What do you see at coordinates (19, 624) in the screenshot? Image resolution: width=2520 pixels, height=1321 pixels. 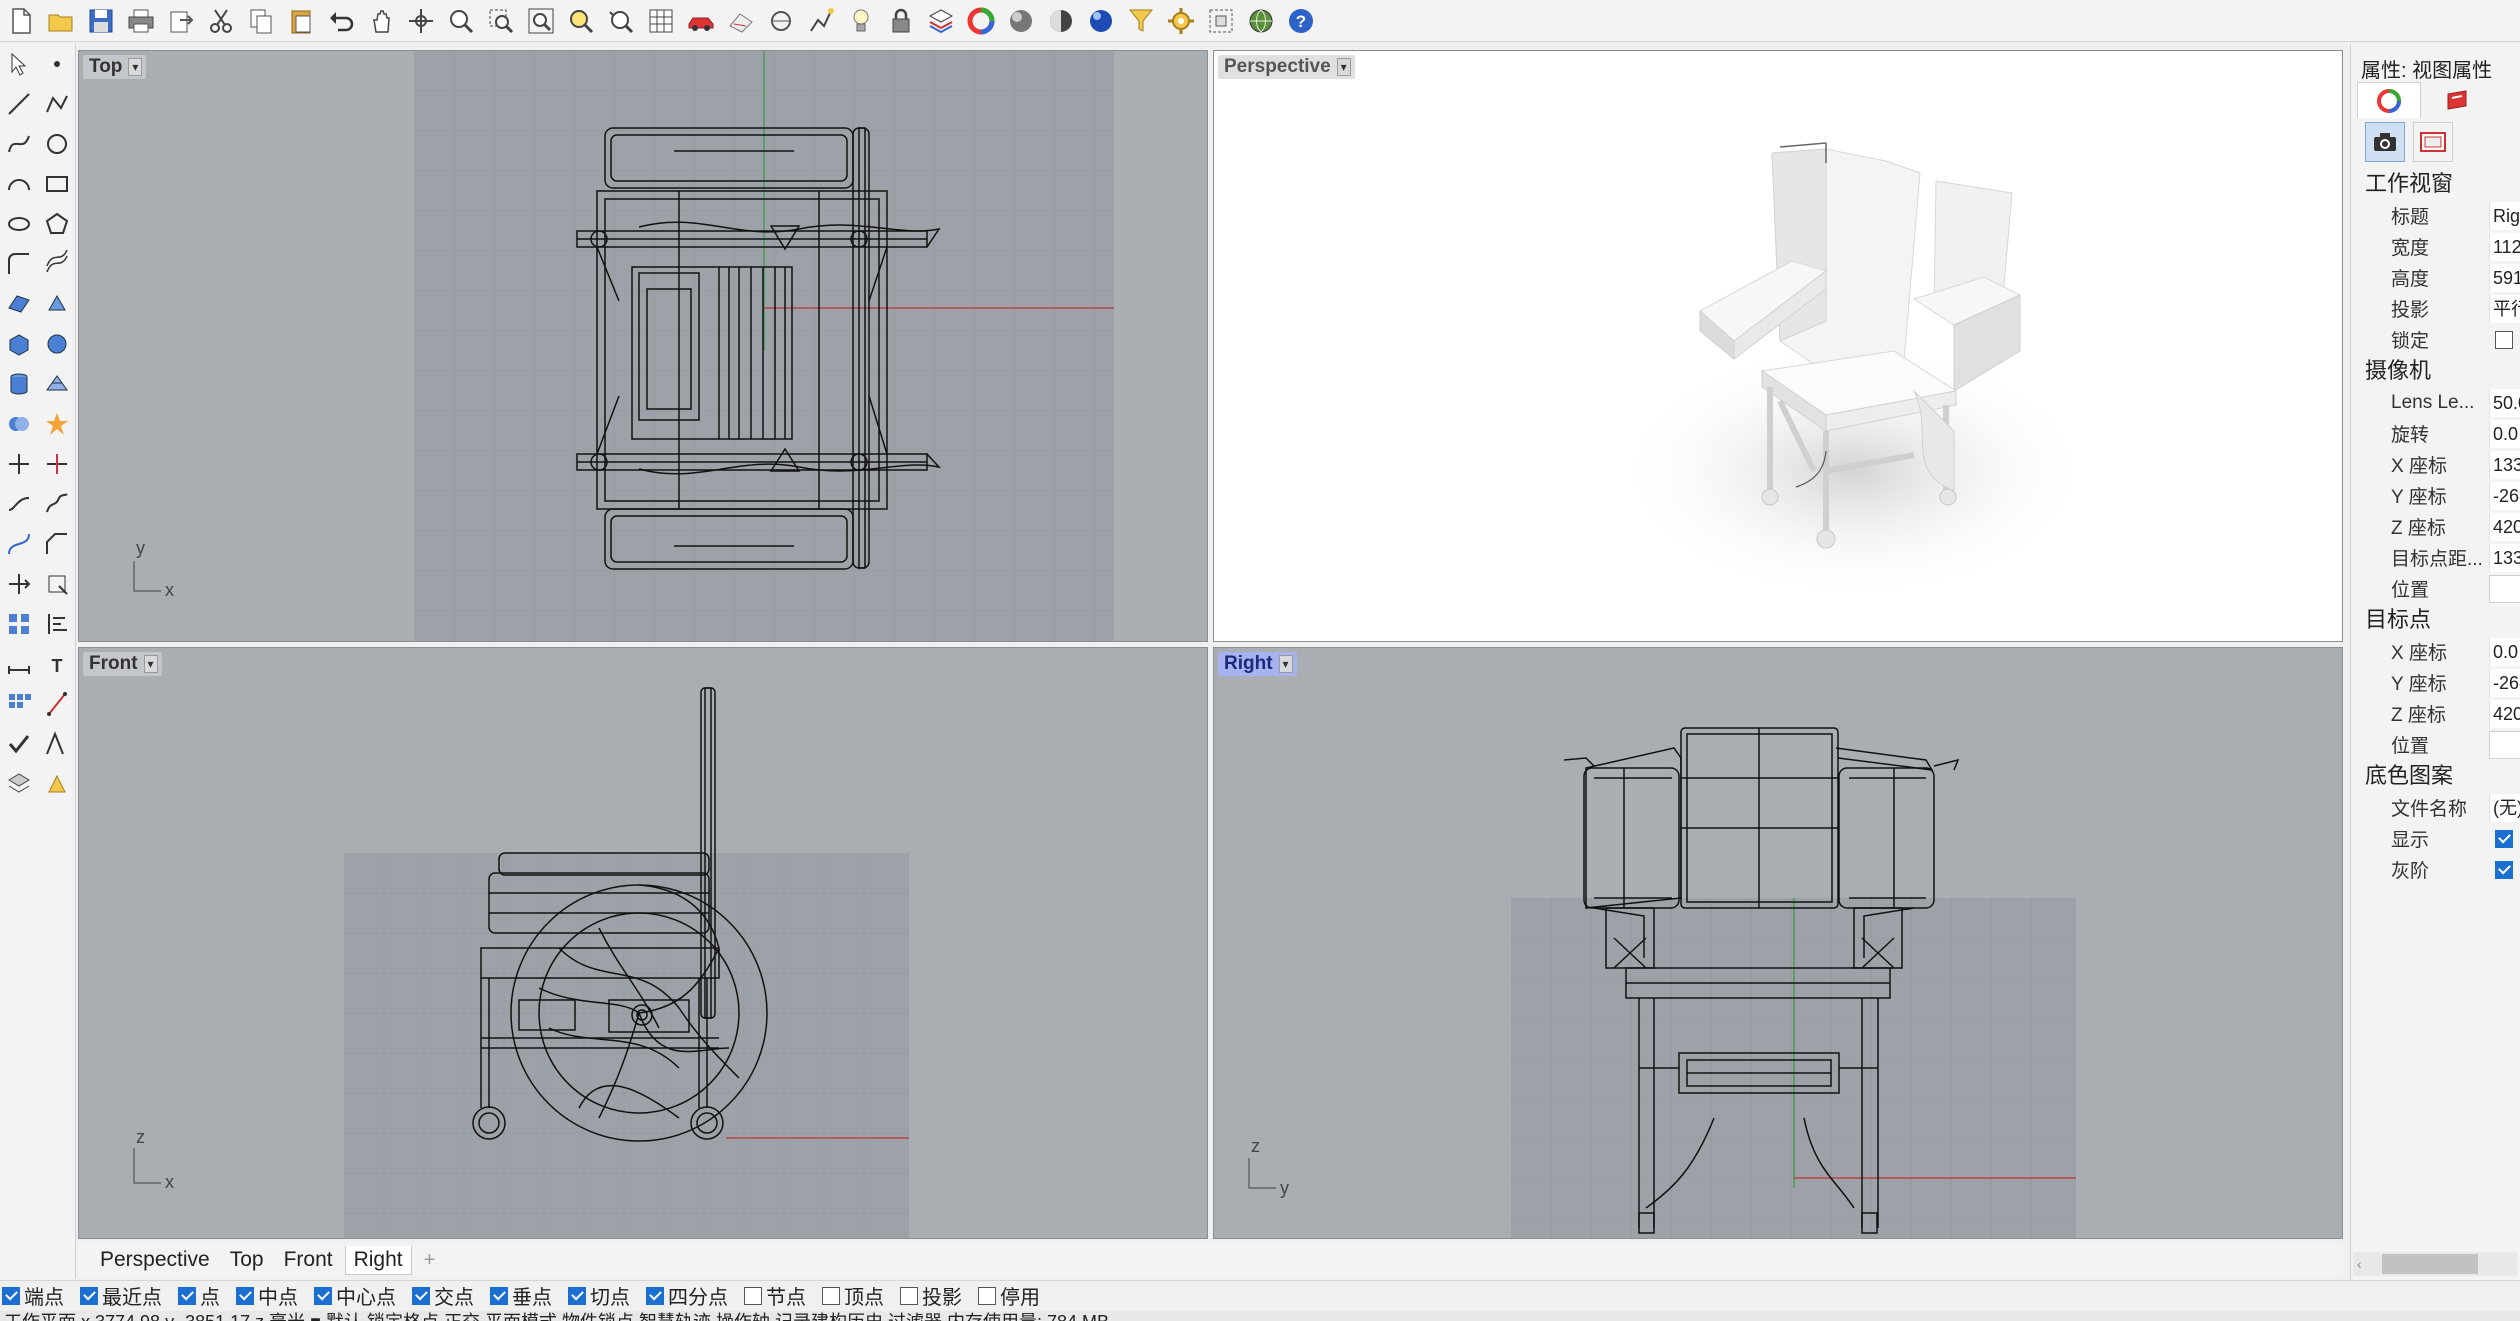 I see `array-tool-button` at bounding box center [19, 624].